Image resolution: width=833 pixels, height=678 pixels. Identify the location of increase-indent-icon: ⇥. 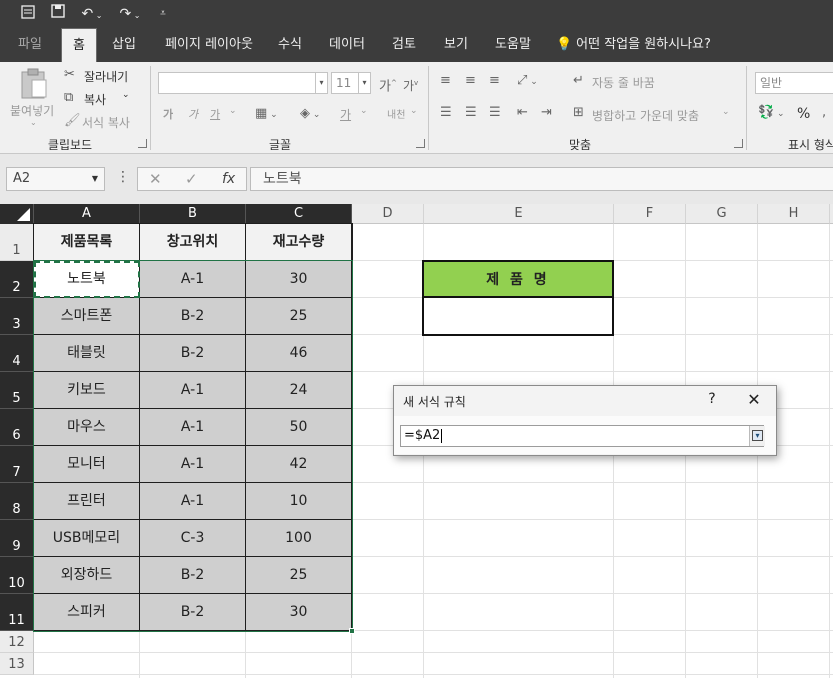
(546, 113).